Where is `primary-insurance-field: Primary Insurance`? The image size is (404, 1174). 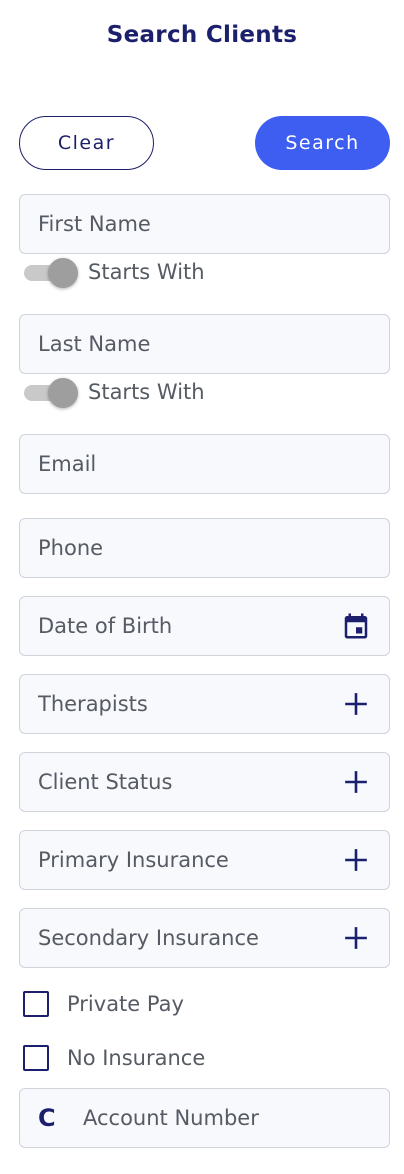
primary-insurance-field: Primary Insurance is located at coordinates (204, 860).